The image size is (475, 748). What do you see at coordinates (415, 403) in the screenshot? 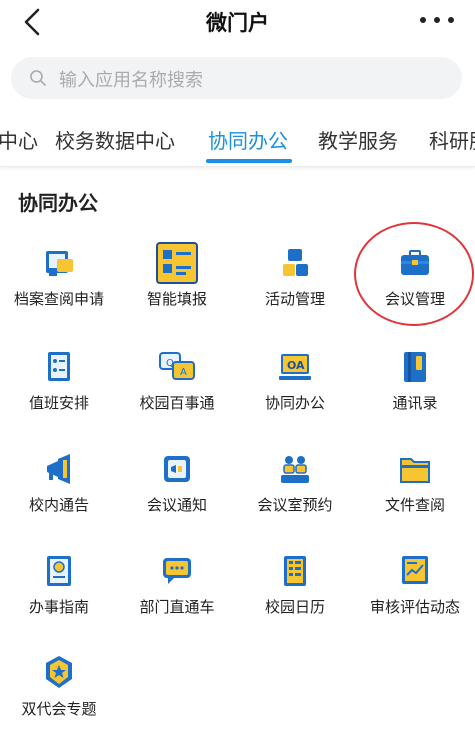
I see `app-label: 通讯录` at bounding box center [415, 403].